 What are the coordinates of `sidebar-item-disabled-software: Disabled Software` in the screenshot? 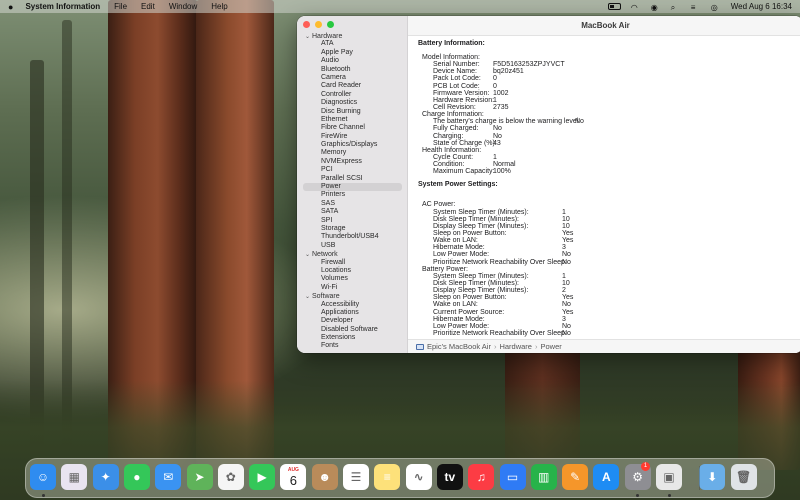 It's located at (352, 330).